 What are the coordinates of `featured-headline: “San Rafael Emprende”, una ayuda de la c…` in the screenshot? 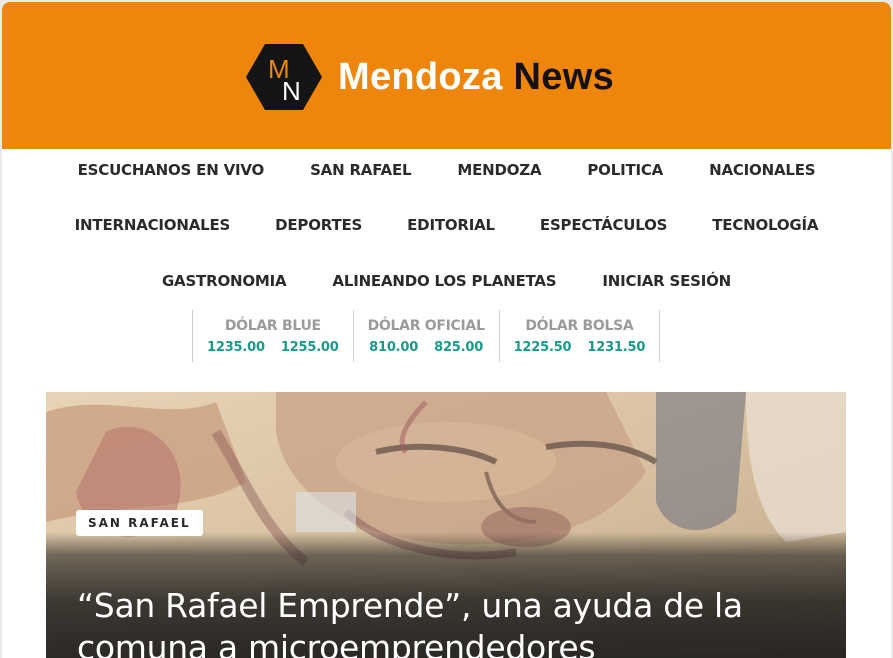 It's located at (437, 621).